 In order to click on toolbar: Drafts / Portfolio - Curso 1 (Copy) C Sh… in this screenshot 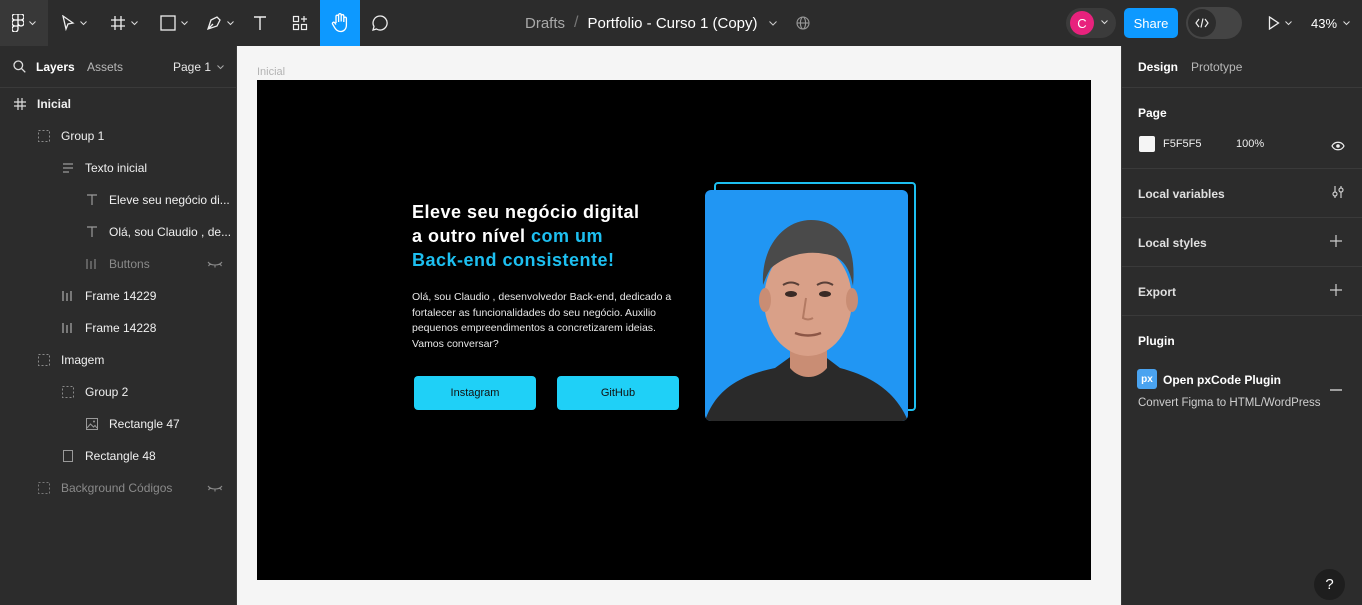, I will do `click(681, 23)`.